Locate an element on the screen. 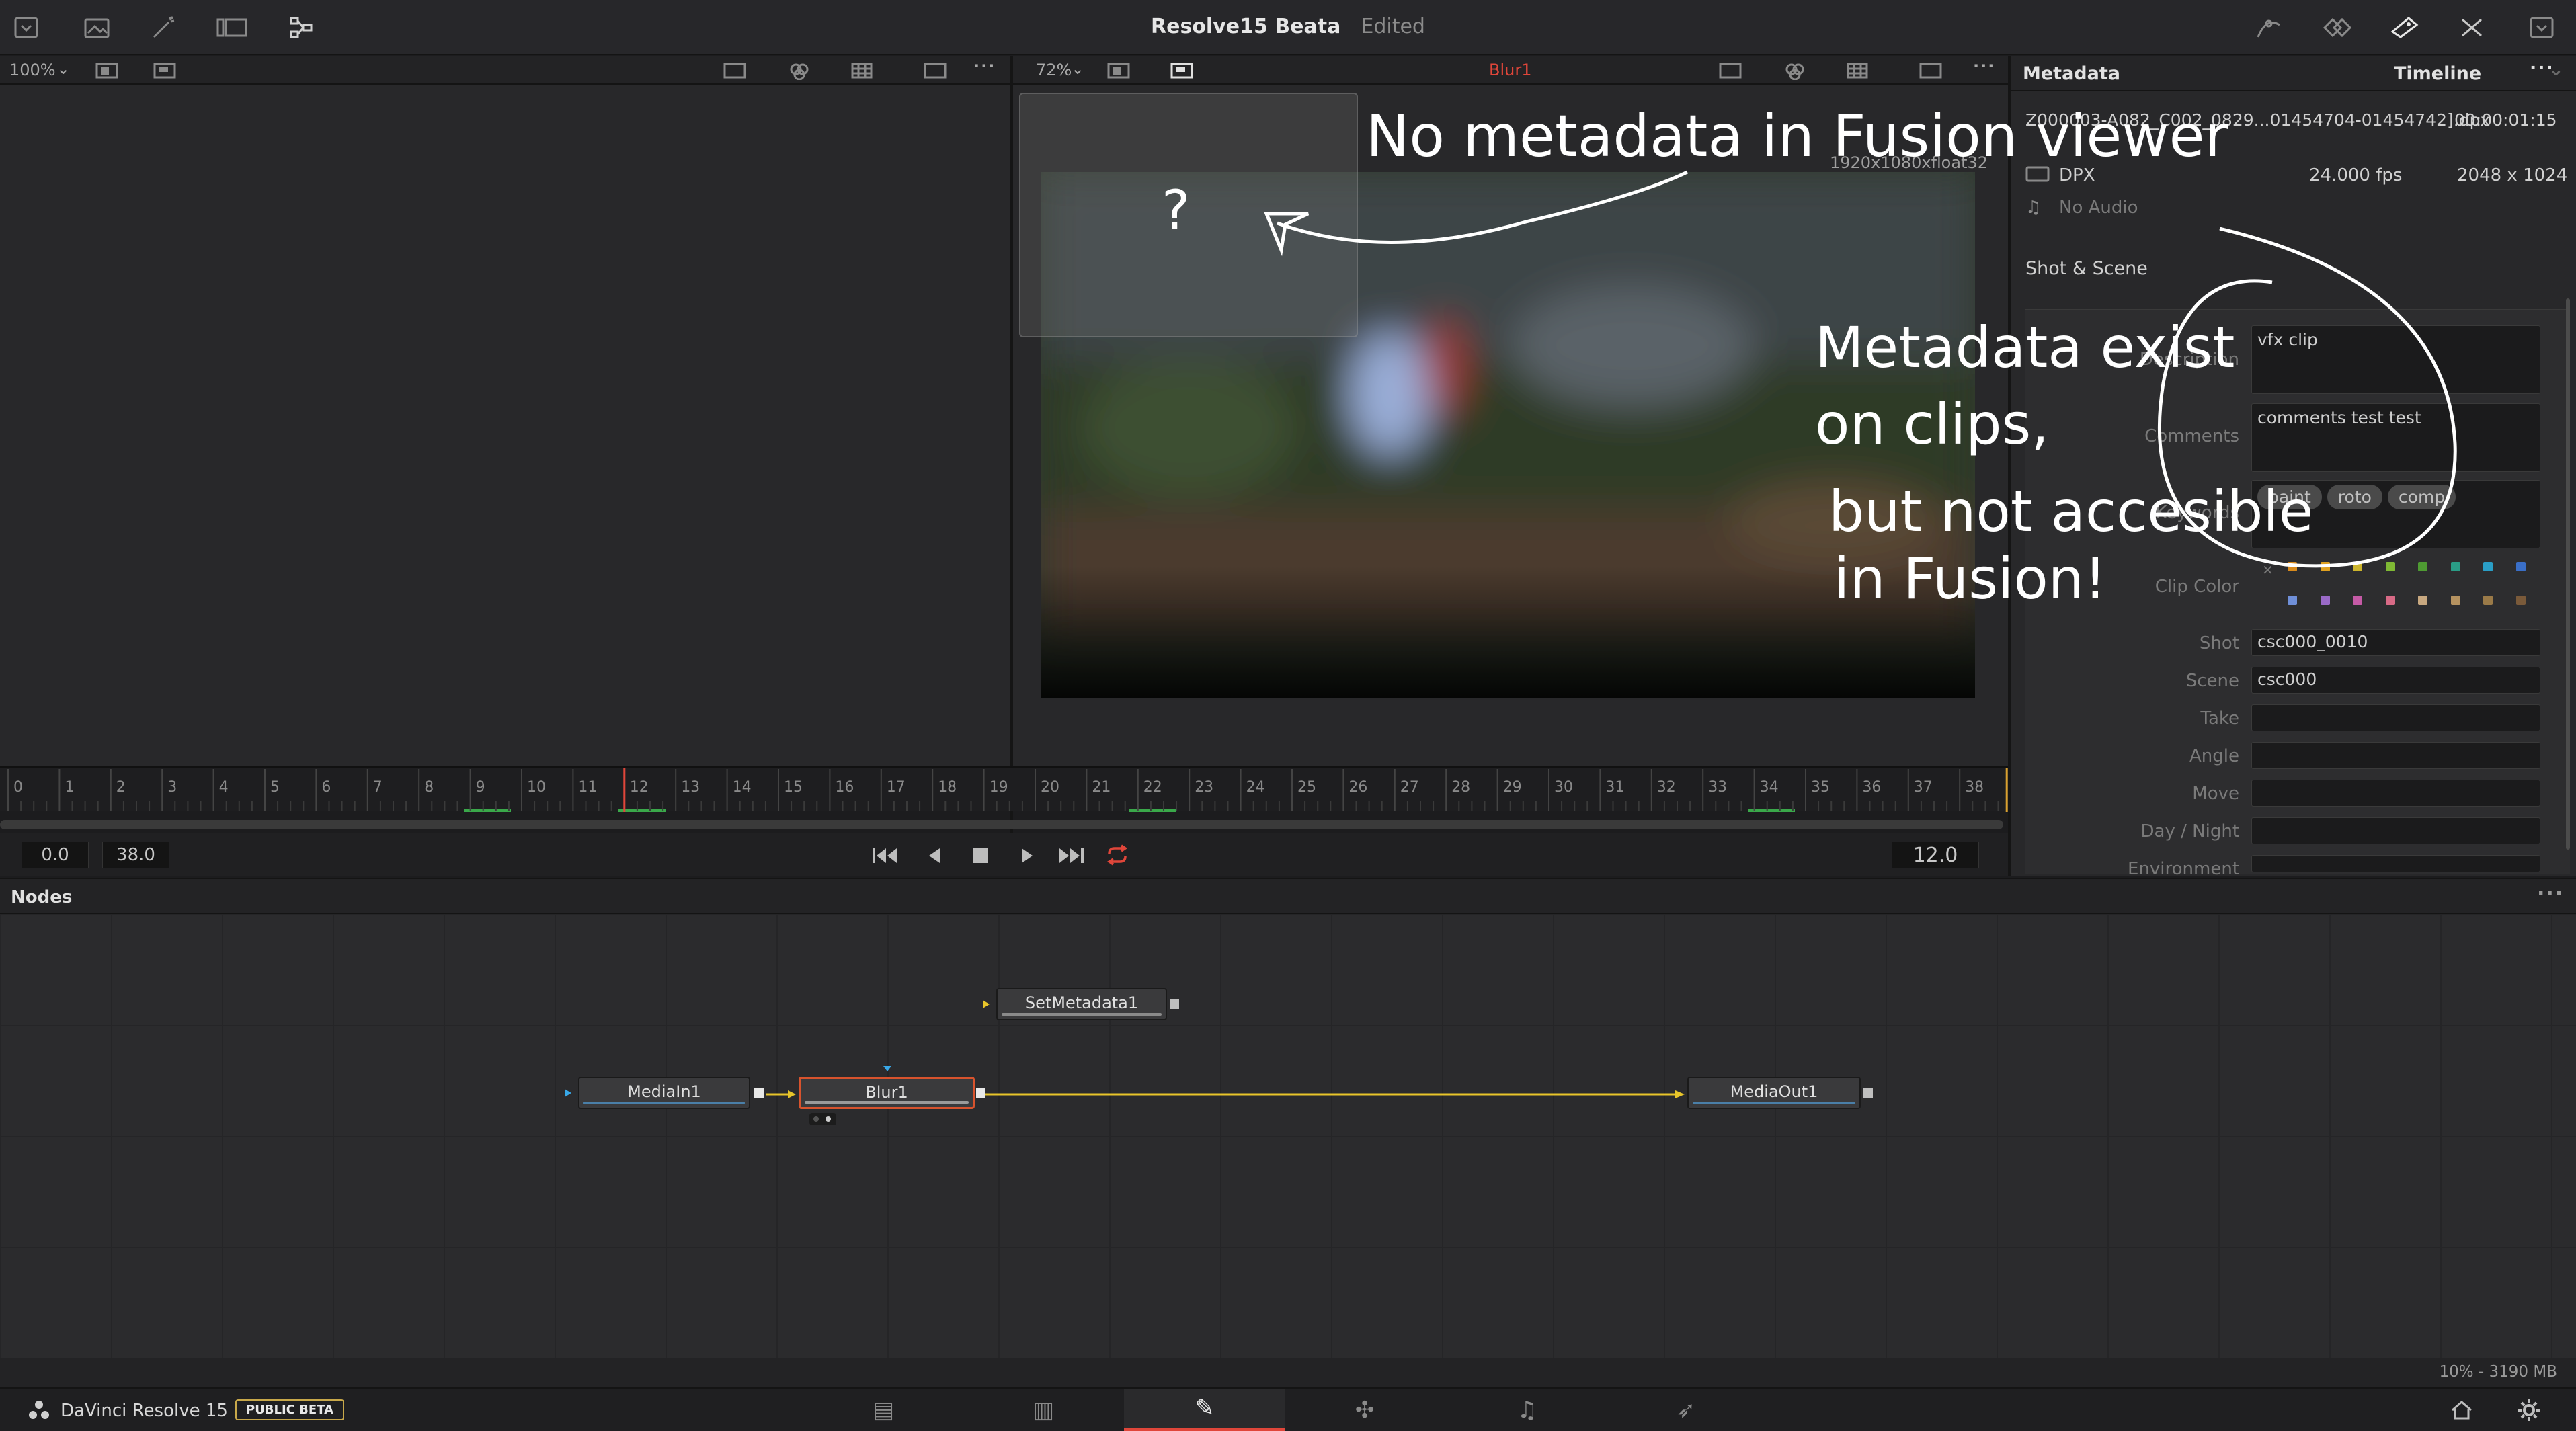 This screenshot has width=2576, height=1431. node-ports is located at coordinates (1219, 1062).